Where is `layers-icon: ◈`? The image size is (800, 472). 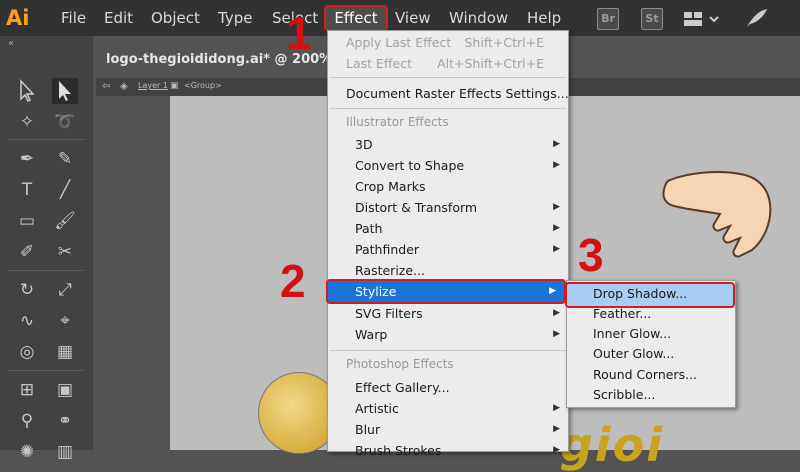 layers-icon: ◈ is located at coordinates (124, 86).